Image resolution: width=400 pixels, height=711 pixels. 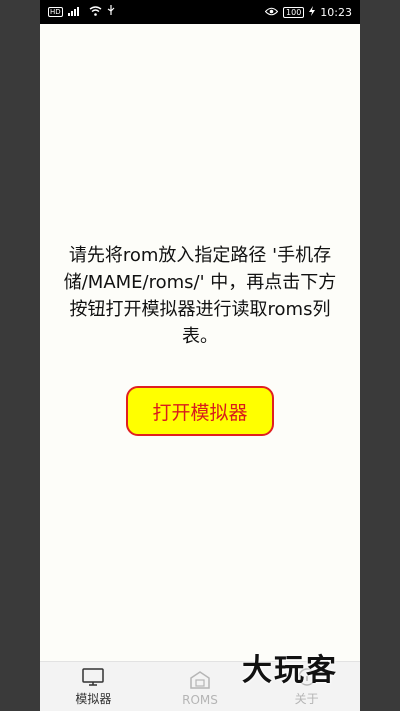 I want to click on nav-label-about: 关于, so click(x=306, y=699).